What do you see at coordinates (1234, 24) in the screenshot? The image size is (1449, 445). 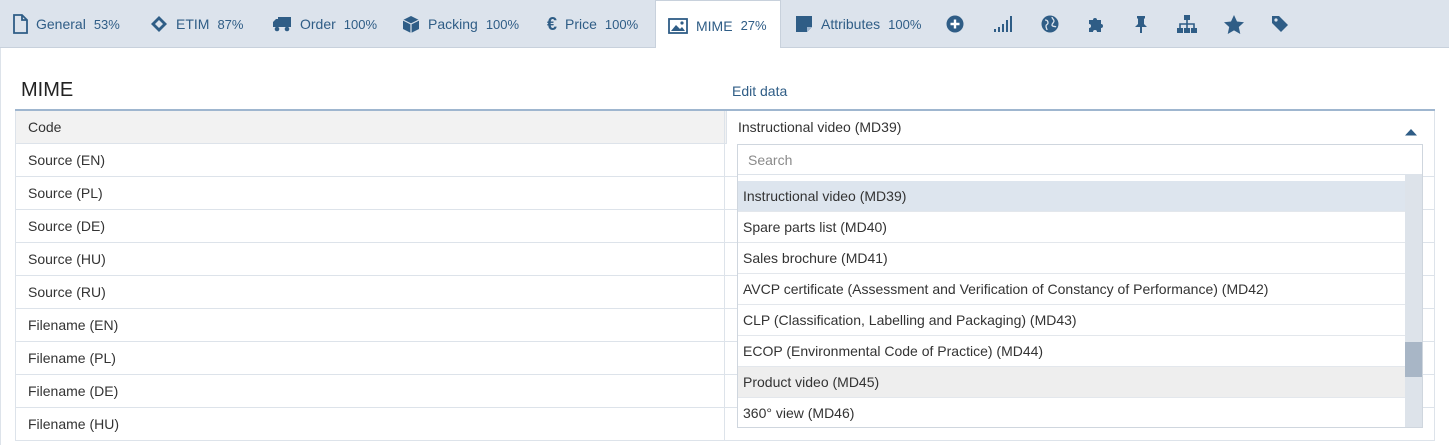 I see `star-icon` at bounding box center [1234, 24].